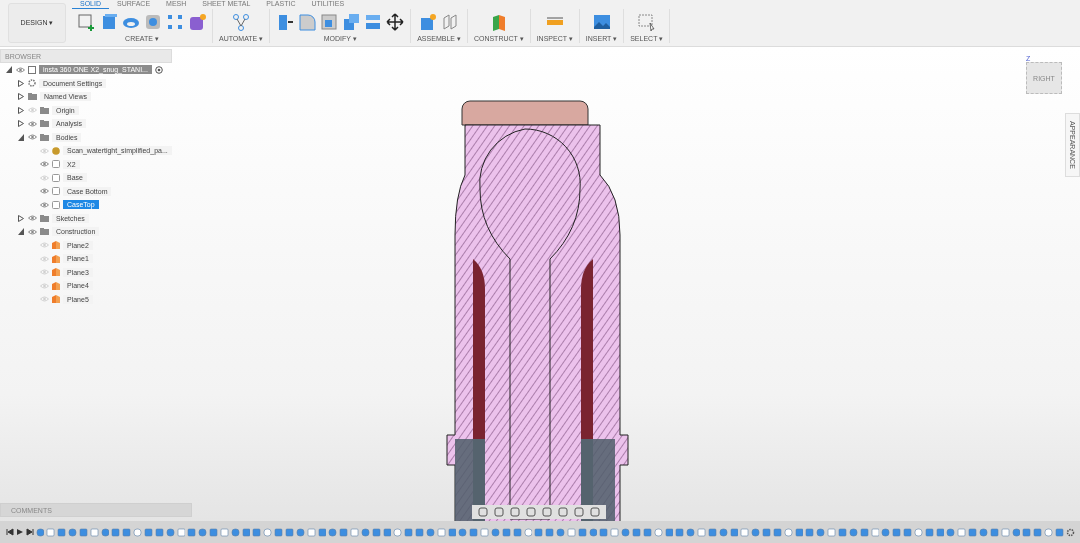  What do you see at coordinates (10, 532) in the screenshot?
I see `step-back-icon` at bounding box center [10, 532].